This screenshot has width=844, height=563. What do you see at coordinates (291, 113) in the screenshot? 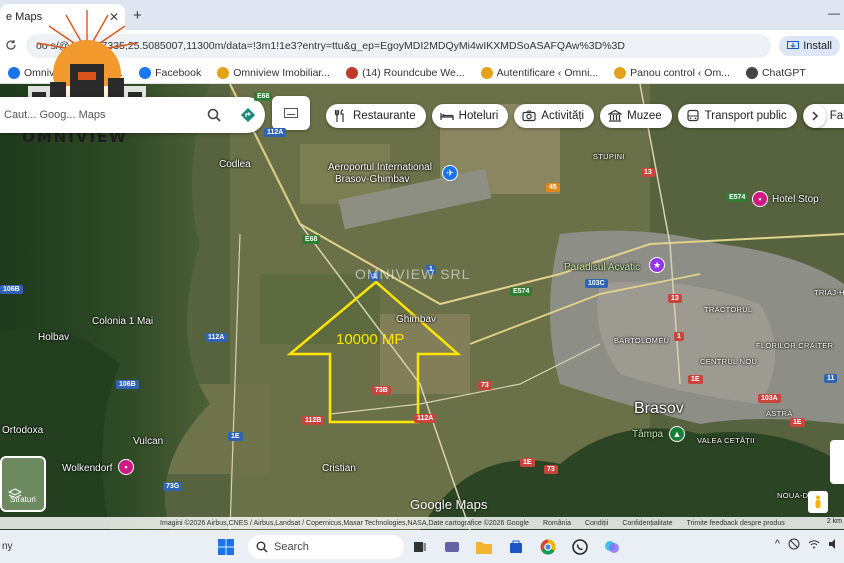
I see `menu-toggle-button` at bounding box center [291, 113].